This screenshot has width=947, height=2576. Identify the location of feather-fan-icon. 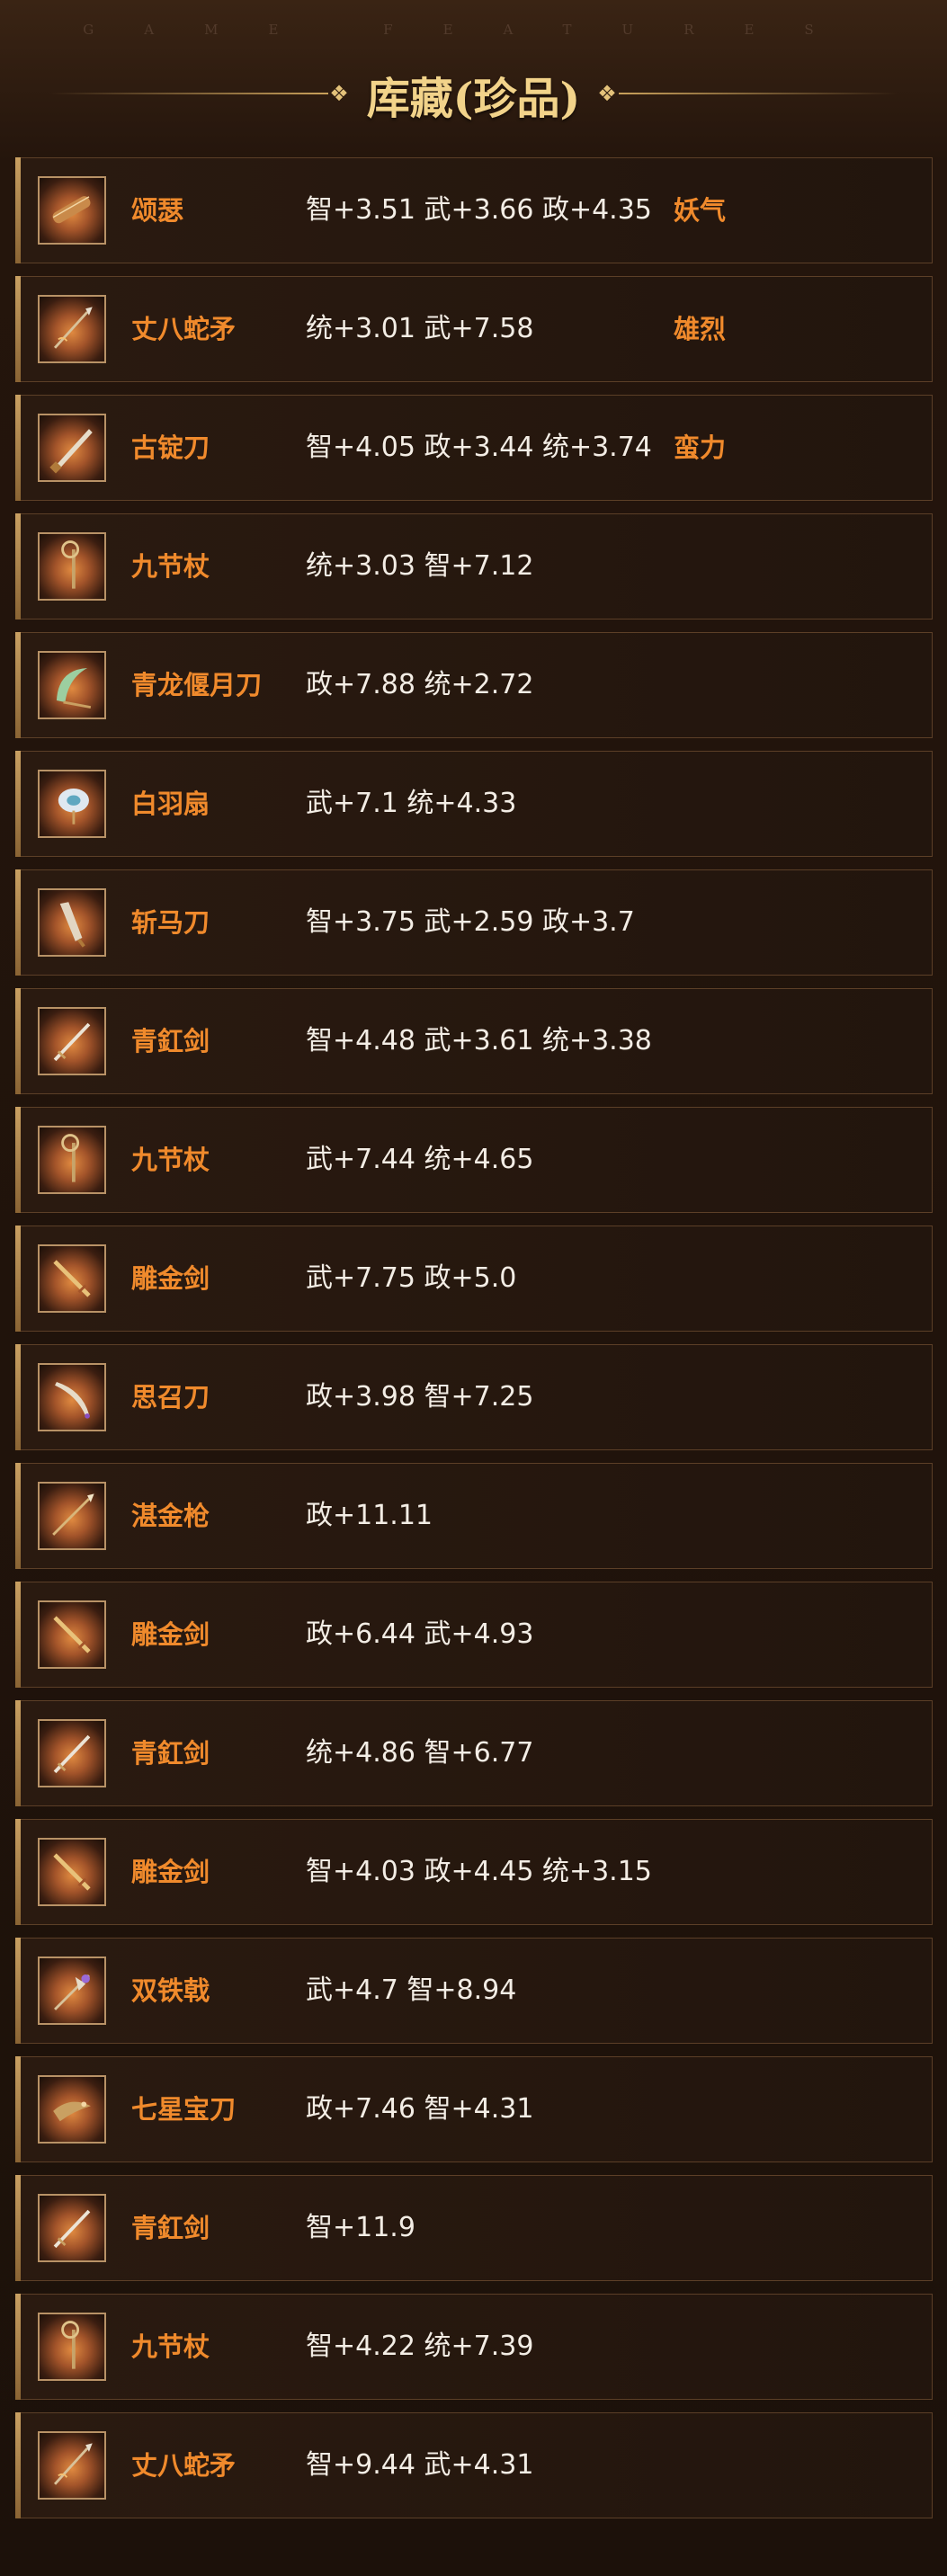
(72, 804).